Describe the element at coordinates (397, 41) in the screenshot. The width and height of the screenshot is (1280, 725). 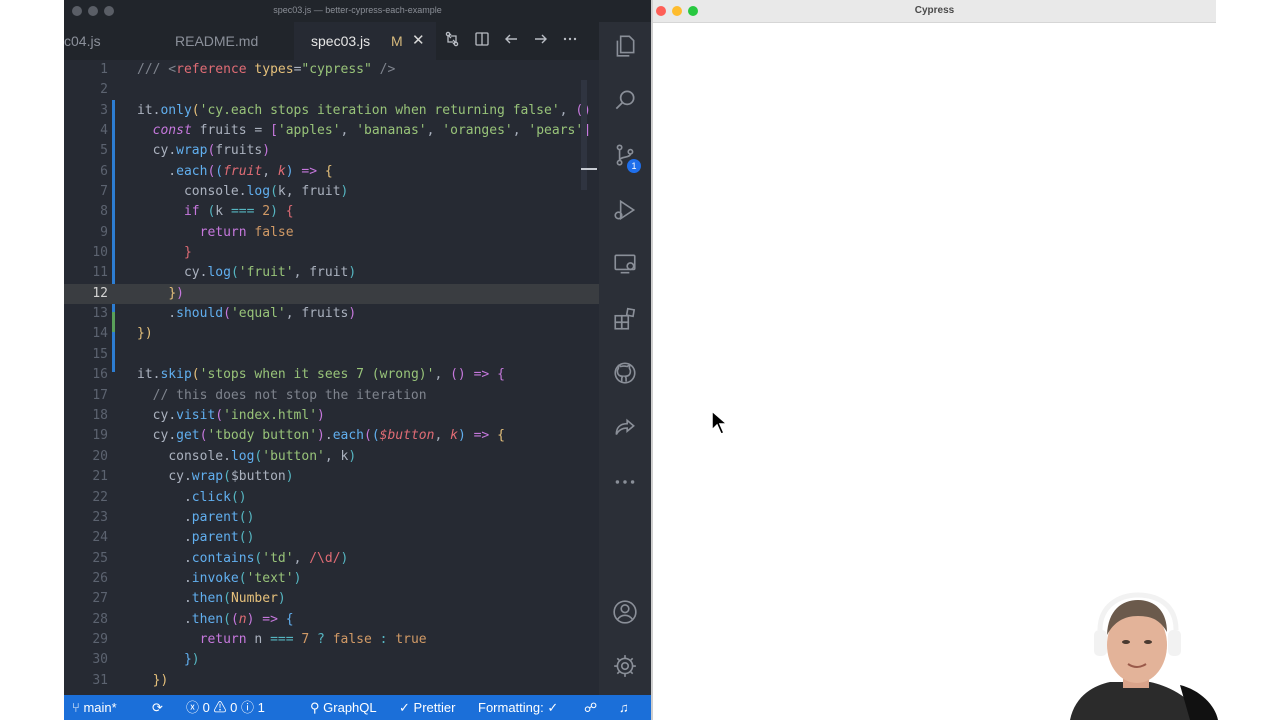
I see `modified-indicator: M` at that location.